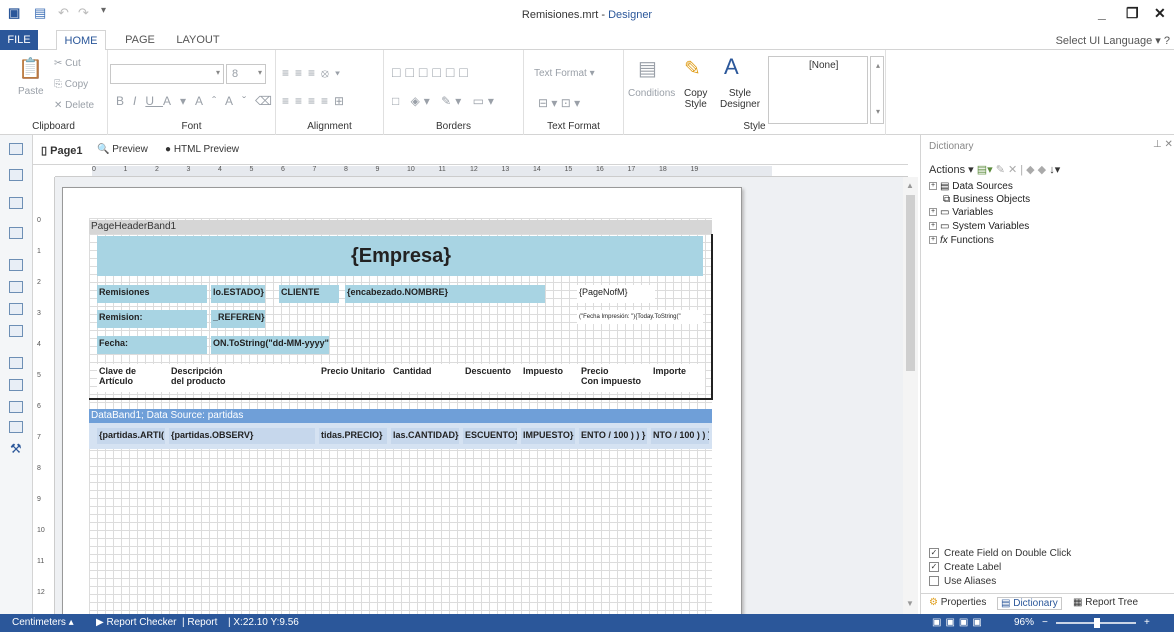 This screenshot has height=632, width=1174. What do you see at coordinates (19, 40) in the screenshot?
I see `tab-file: FILE` at bounding box center [19, 40].